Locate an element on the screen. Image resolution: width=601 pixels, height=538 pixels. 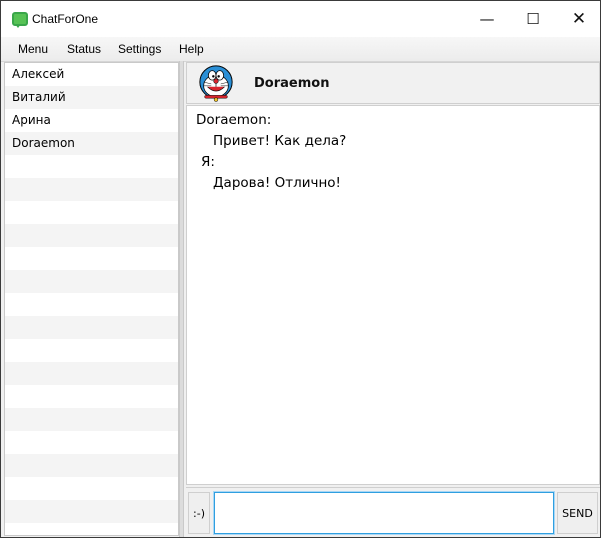
window-title: ChatForOne is located at coordinates (65, 19).